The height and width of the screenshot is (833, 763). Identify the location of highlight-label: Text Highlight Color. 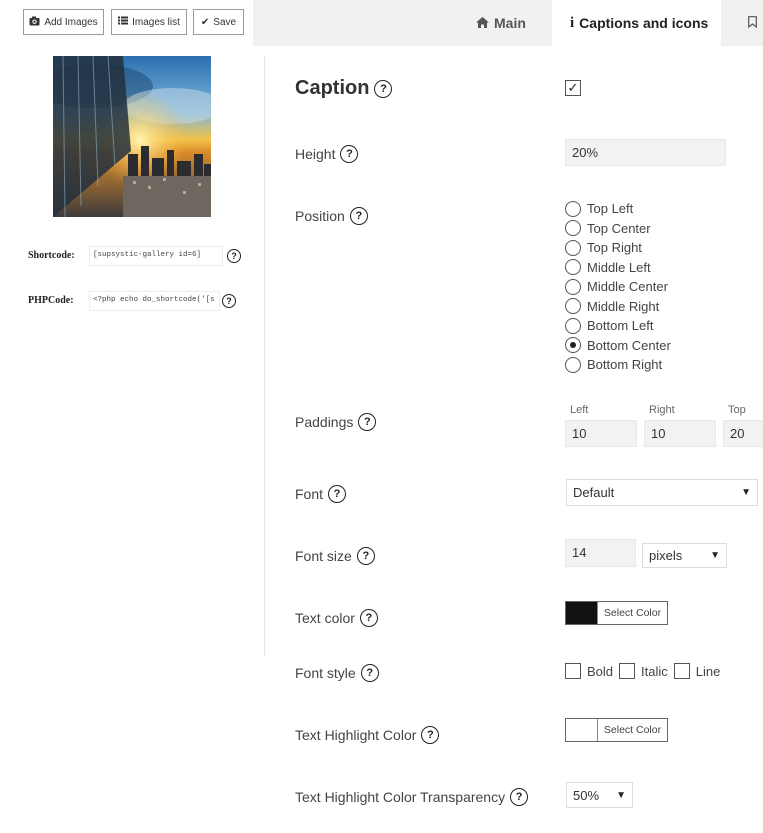
(356, 735).